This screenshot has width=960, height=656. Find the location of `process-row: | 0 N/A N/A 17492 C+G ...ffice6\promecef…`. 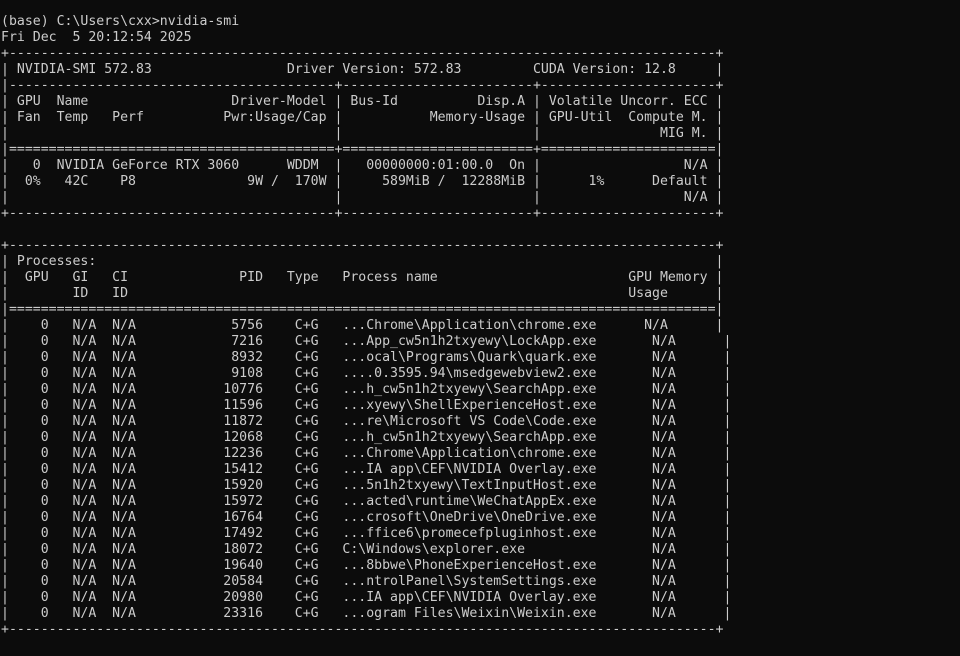

process-row: | 0 N/A N/A 17492 C+G ...ffice6\promecef… is located at coordinates (366, 533).